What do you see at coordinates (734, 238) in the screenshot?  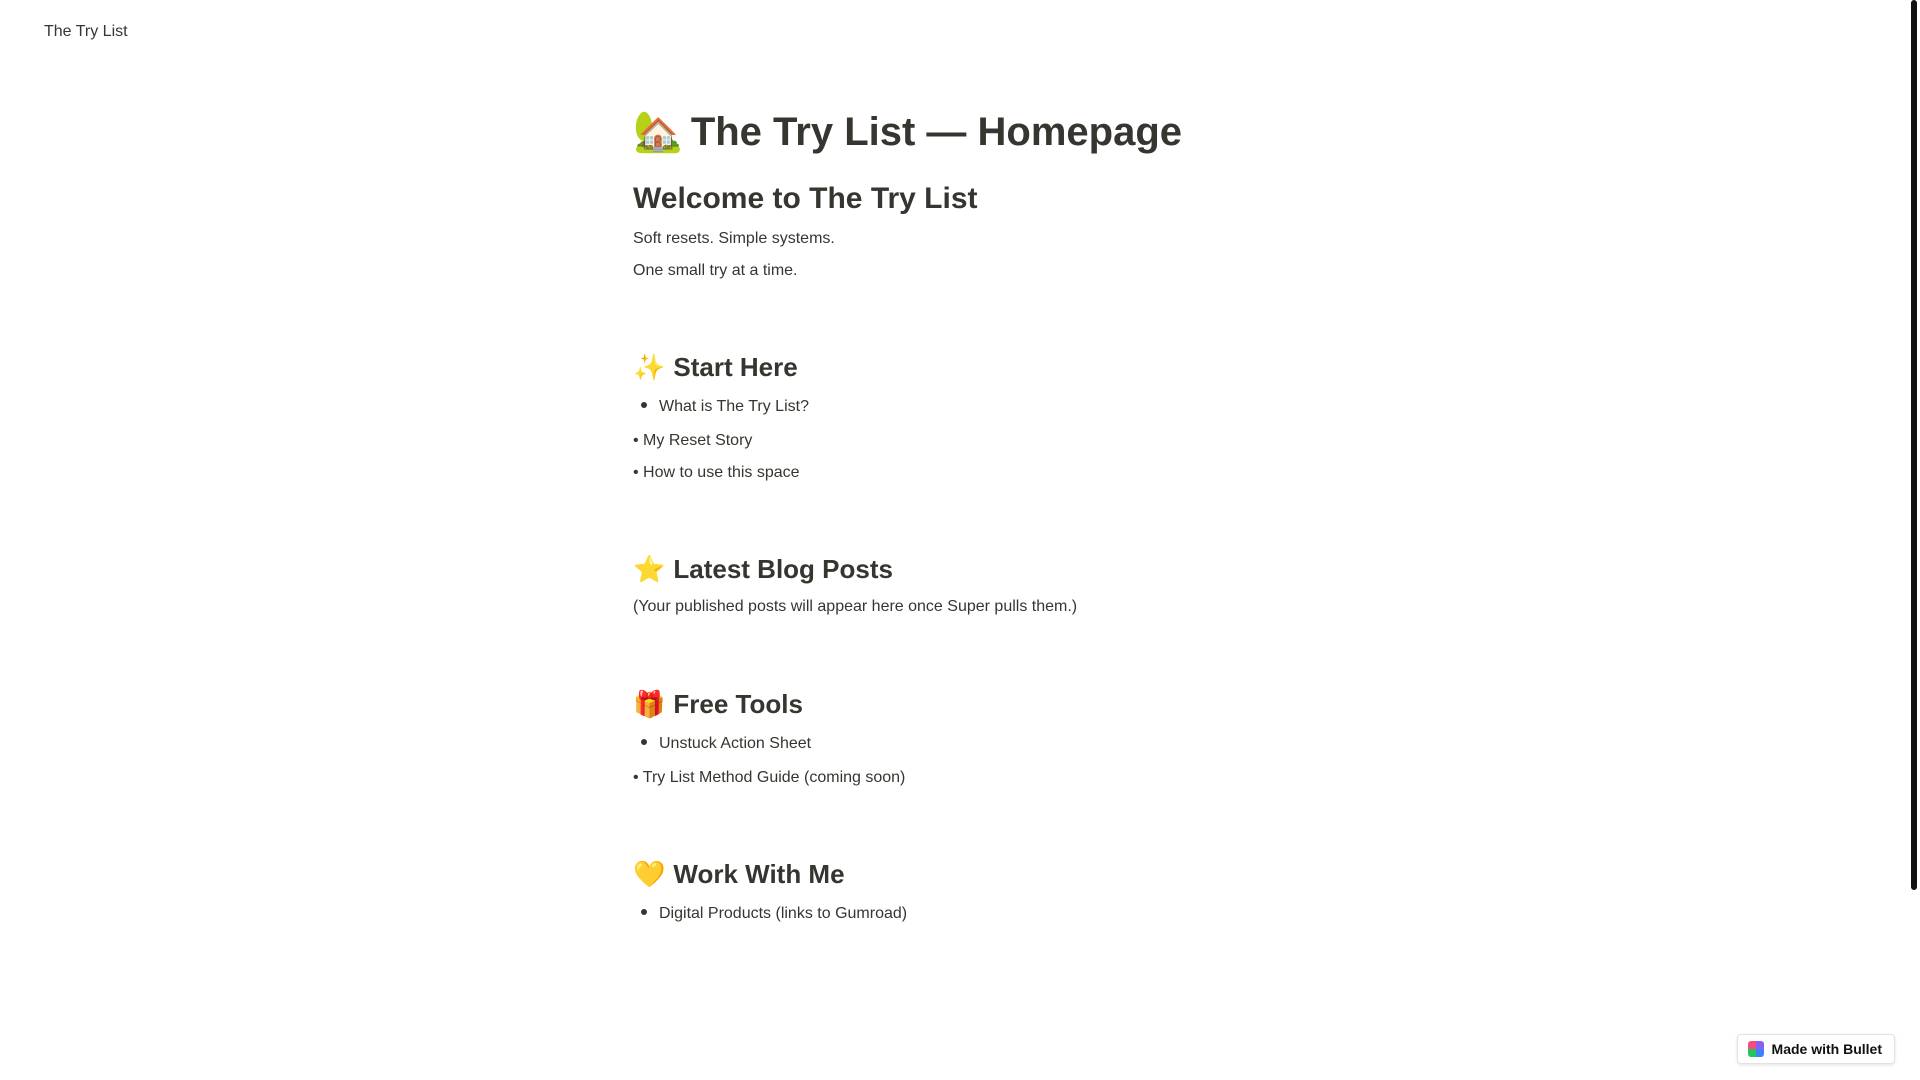 I see `tagline-line-1: Soft resets. Simple systems.` at bounding box center [734, 238].